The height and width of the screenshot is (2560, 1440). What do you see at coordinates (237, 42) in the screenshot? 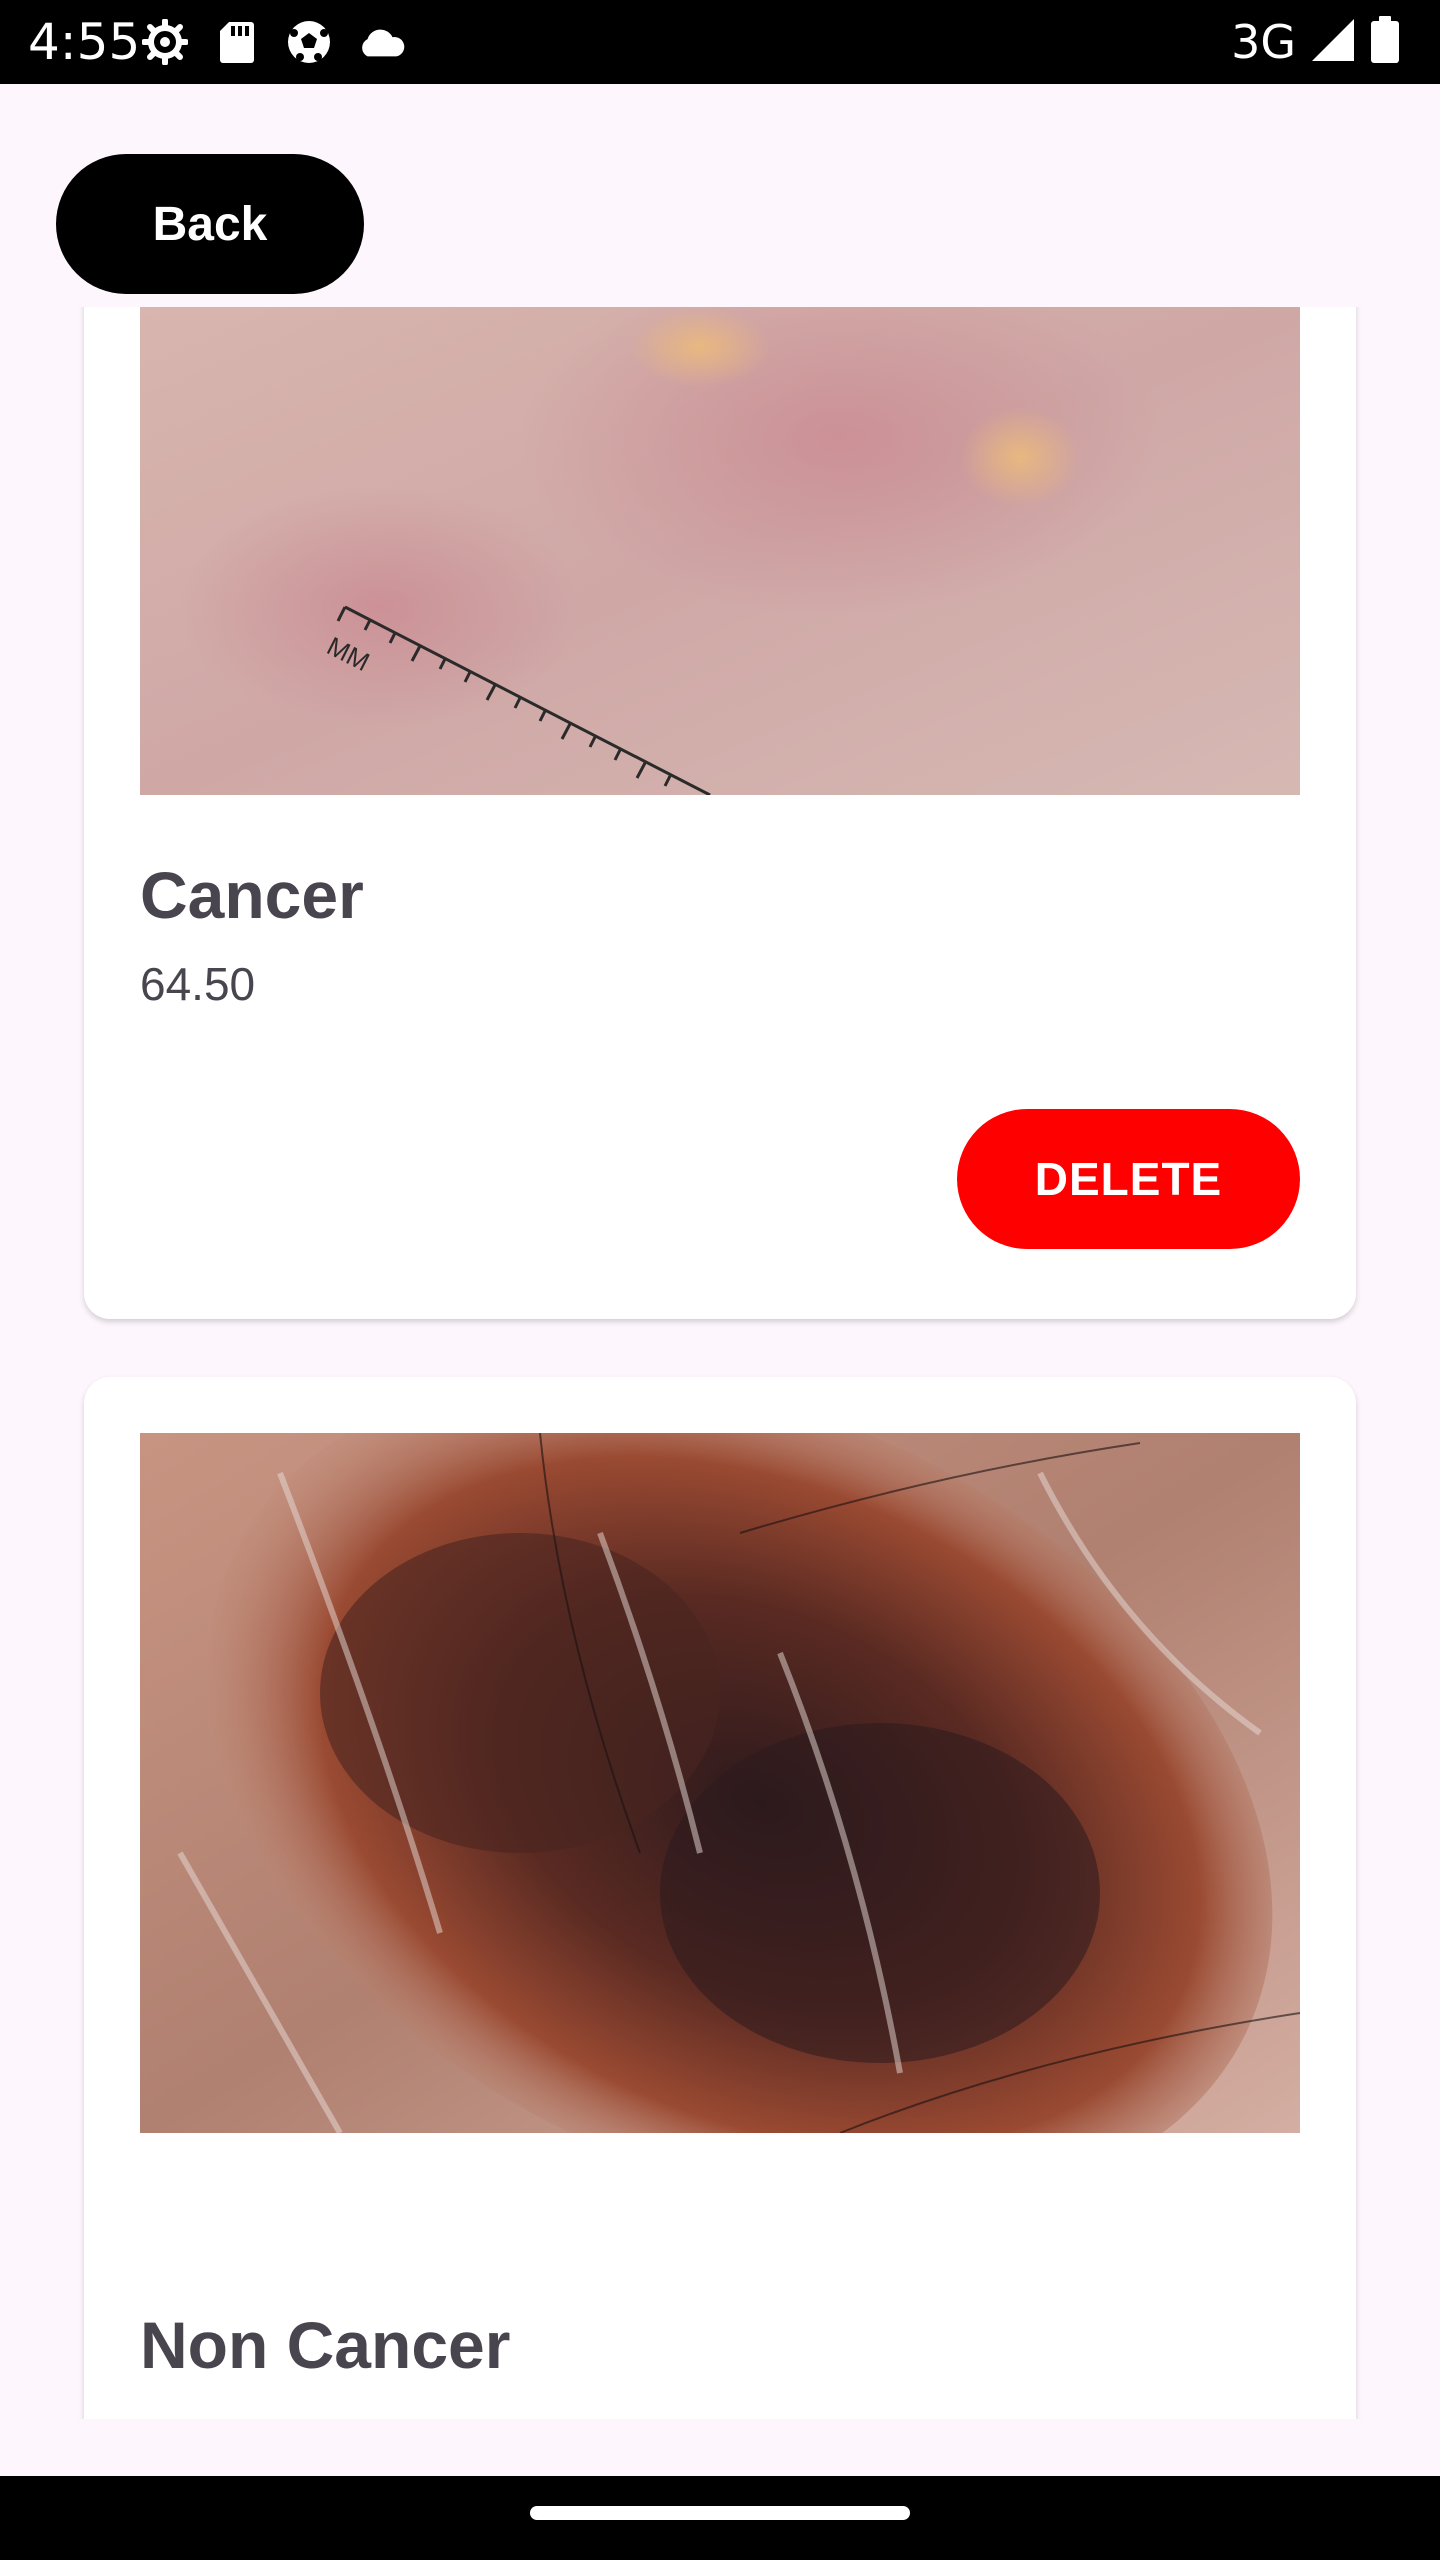
I see `sd-card-icon` at bounding box center [237, 42].